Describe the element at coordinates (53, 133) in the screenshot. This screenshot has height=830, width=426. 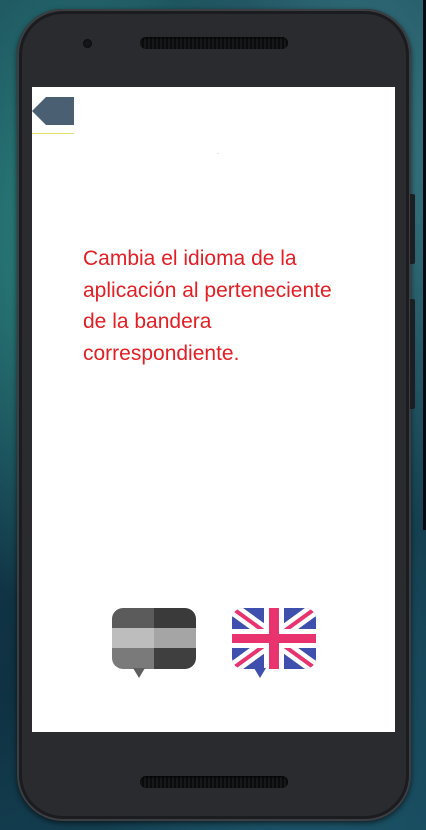
I see `header-underline` at that location.